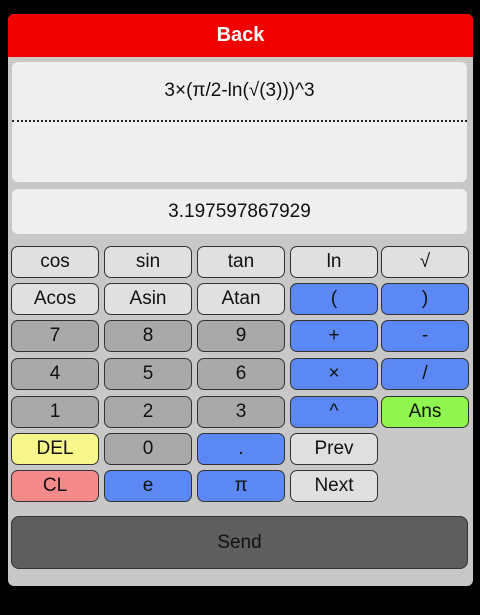  Describe the element at coordinates (334, 336) in the screenshot. I see `key-plus: +` at that location.